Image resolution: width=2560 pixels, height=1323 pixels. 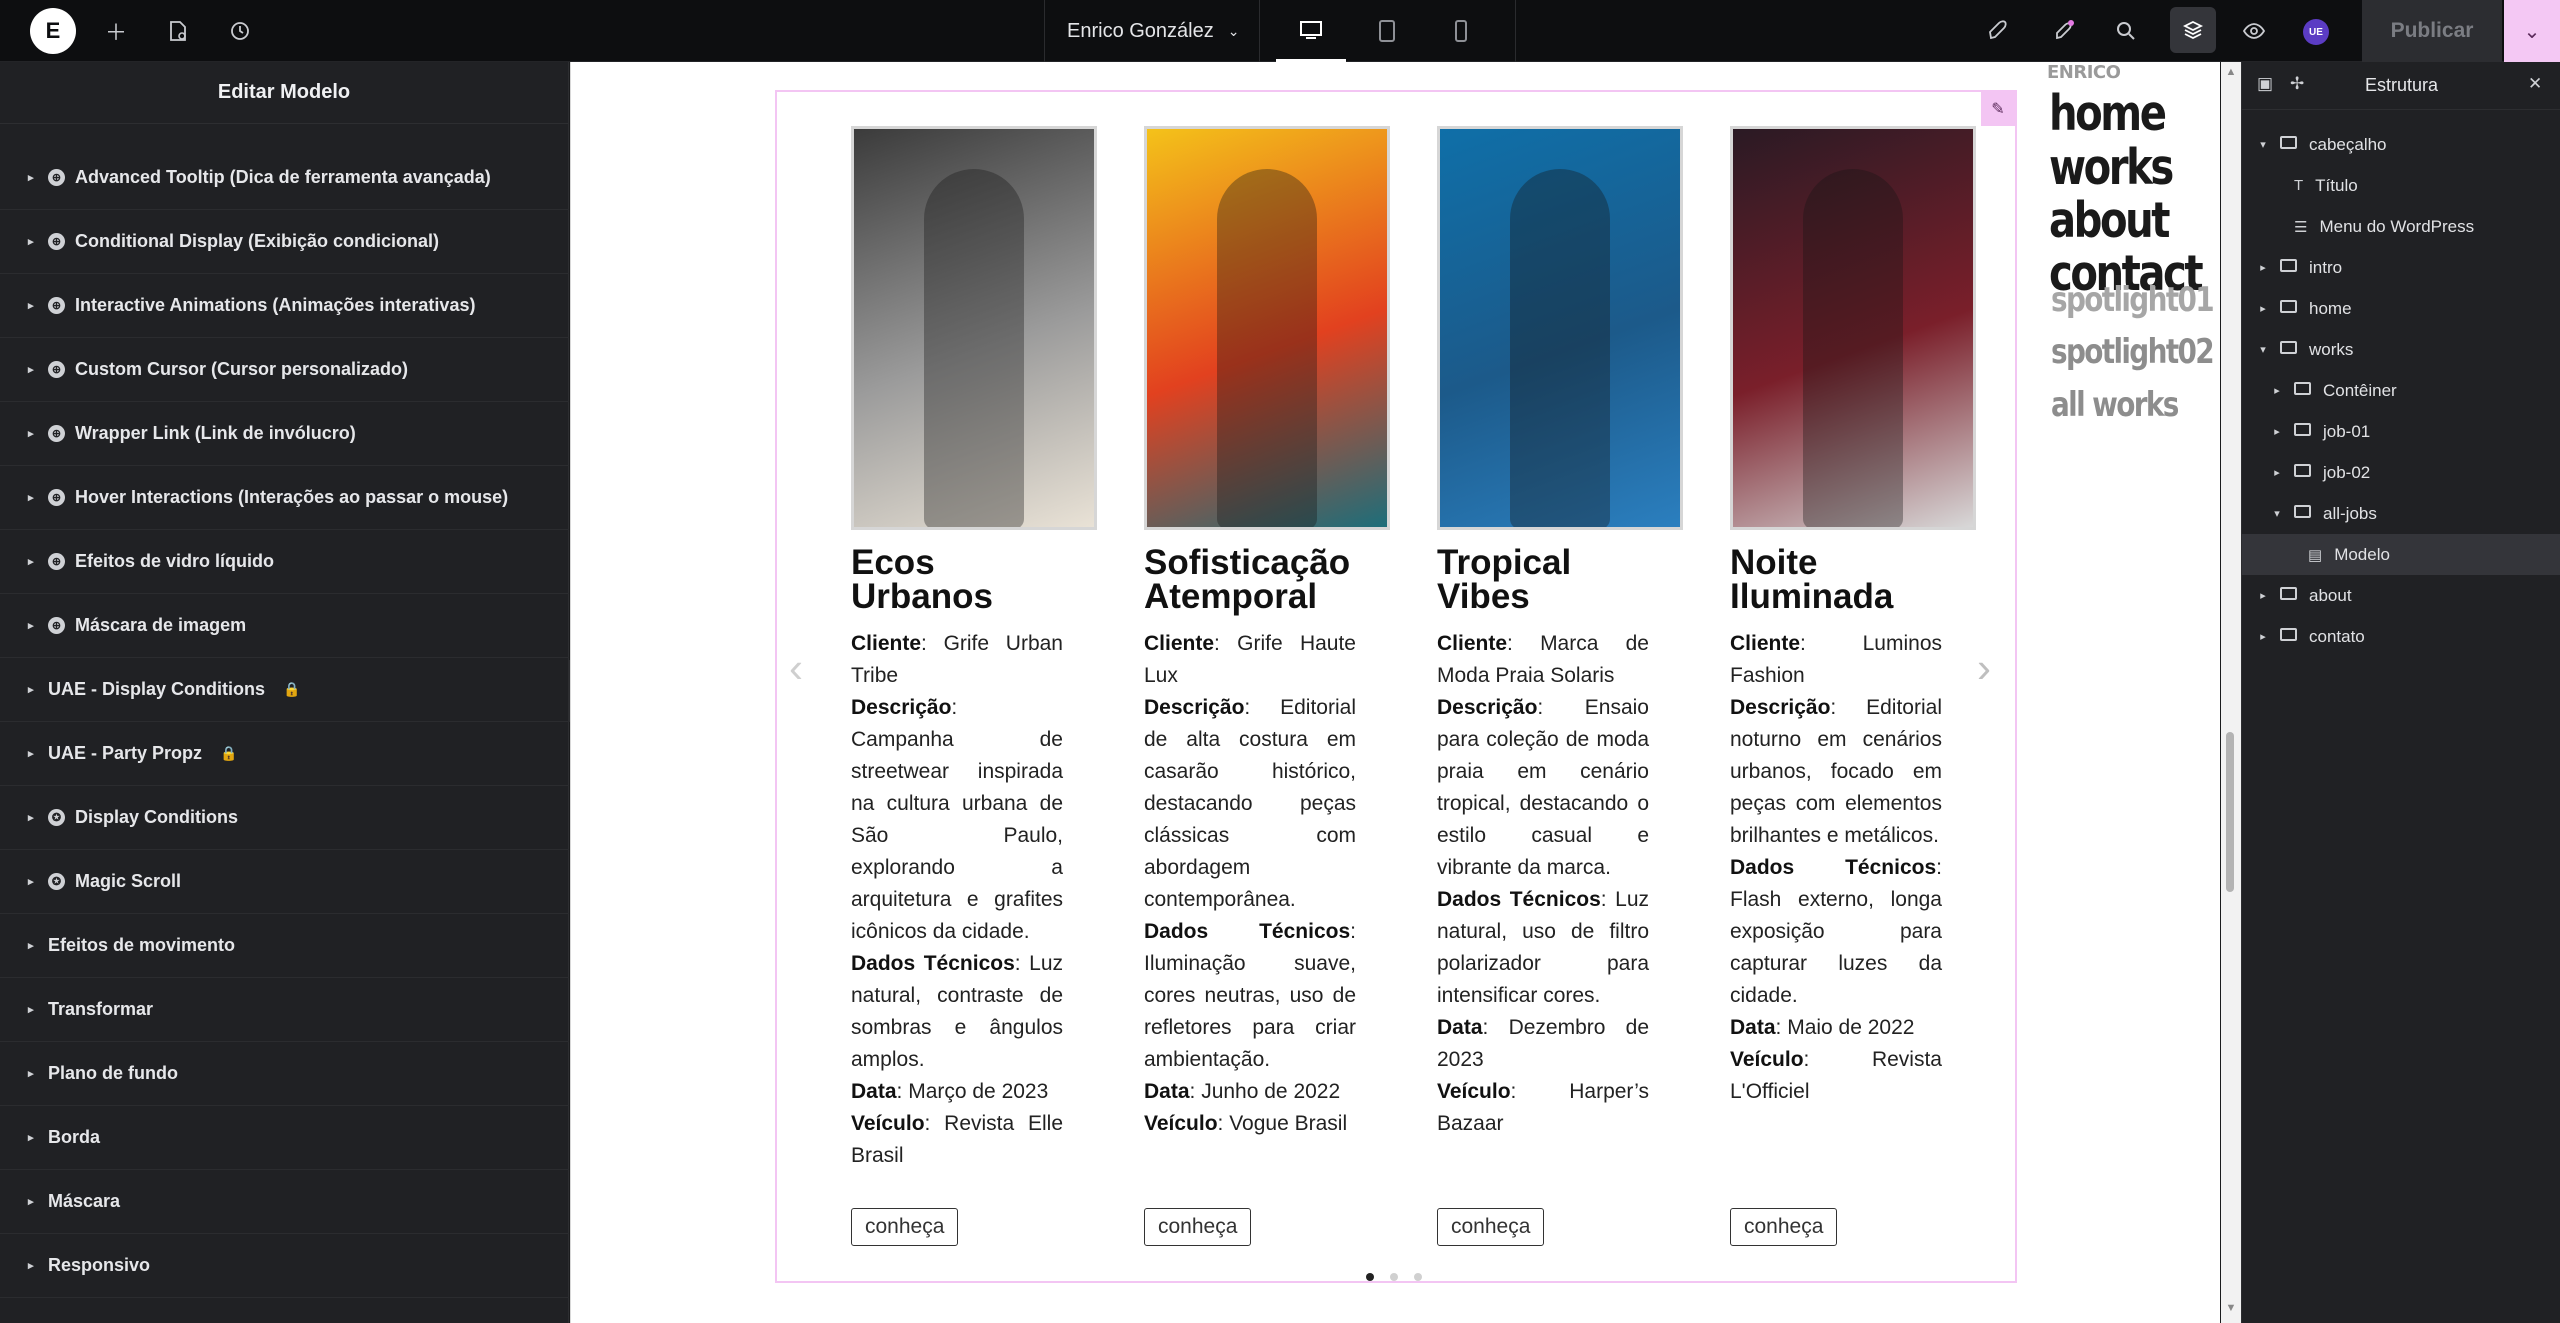 I want to click on close-icon: ✕, so click(x=2535, y=84).